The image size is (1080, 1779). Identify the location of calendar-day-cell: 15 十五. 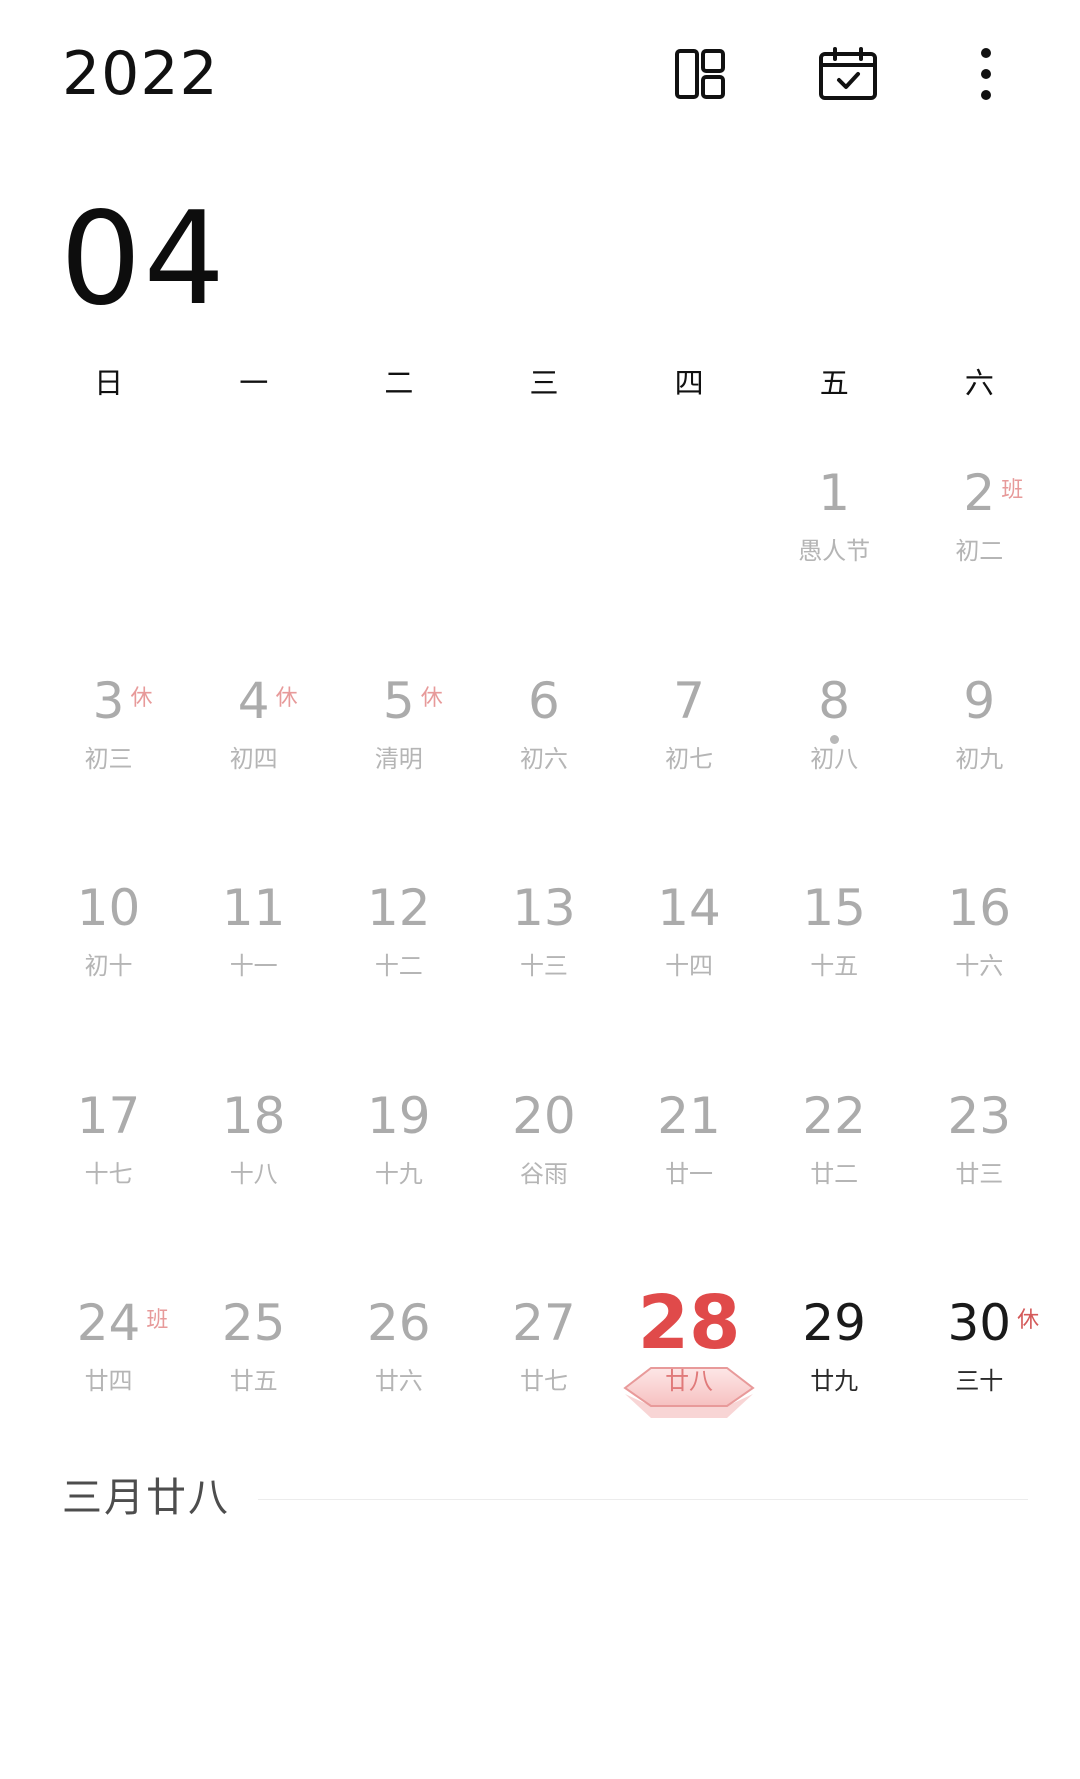
(834, 959).